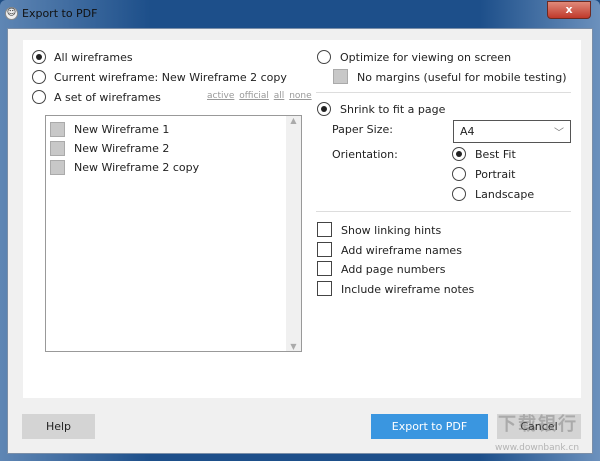 Image resolution: width=600 pixels, height=461 pixels. Describe the element at coordinates (293, 233) in the screenshot. I see `list-scrollbar: ▲ ▼` at that location.